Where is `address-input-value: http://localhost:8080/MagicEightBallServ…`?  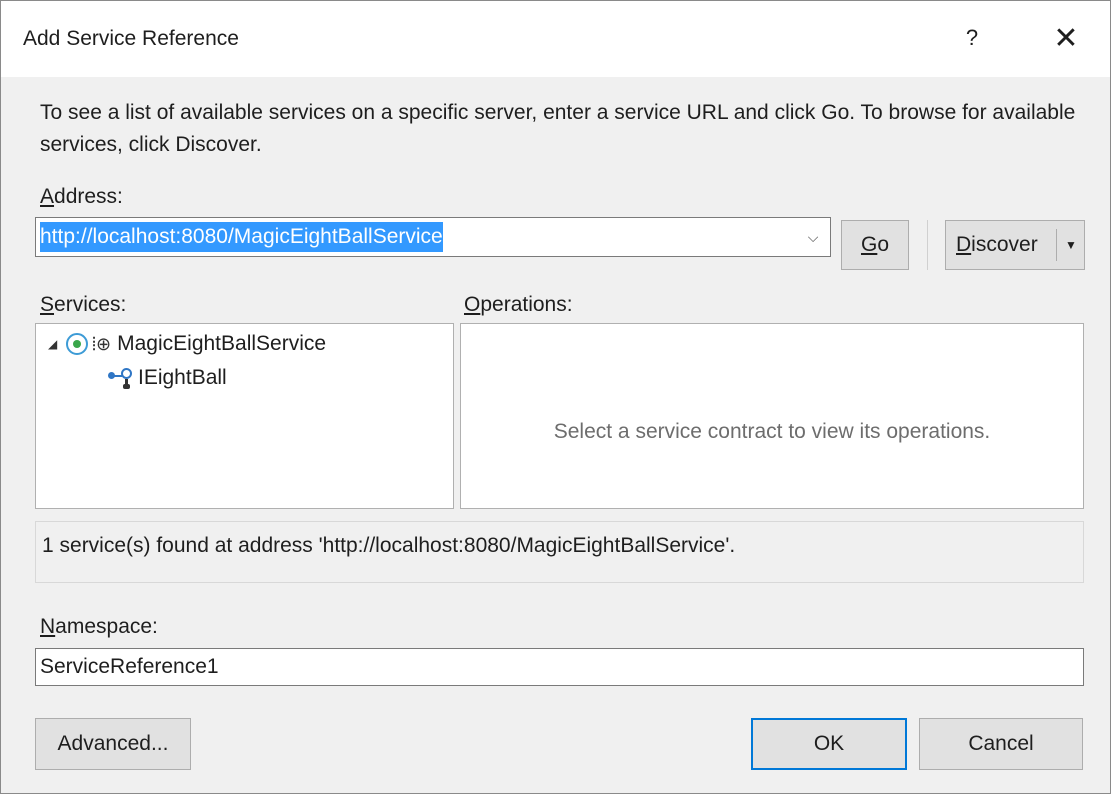
address-input-value: http://localhost:8080/MagicEightBallServ… is located at coordinates (241, 237).